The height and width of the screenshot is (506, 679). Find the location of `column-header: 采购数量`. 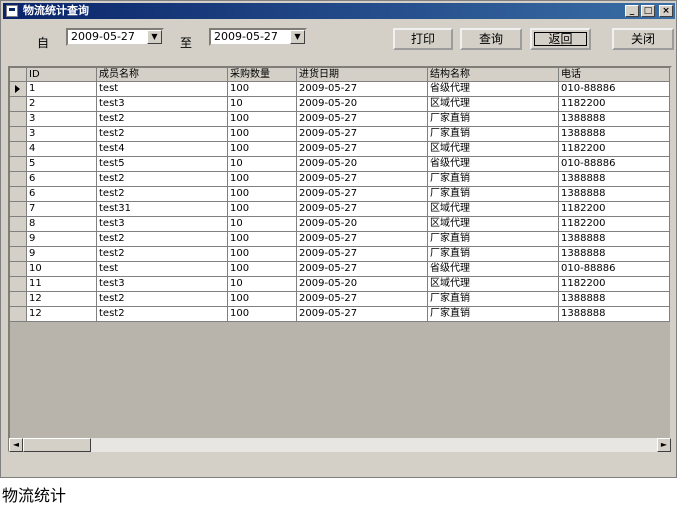

column-header: 采购数量 is located at coordinates (262, 75).